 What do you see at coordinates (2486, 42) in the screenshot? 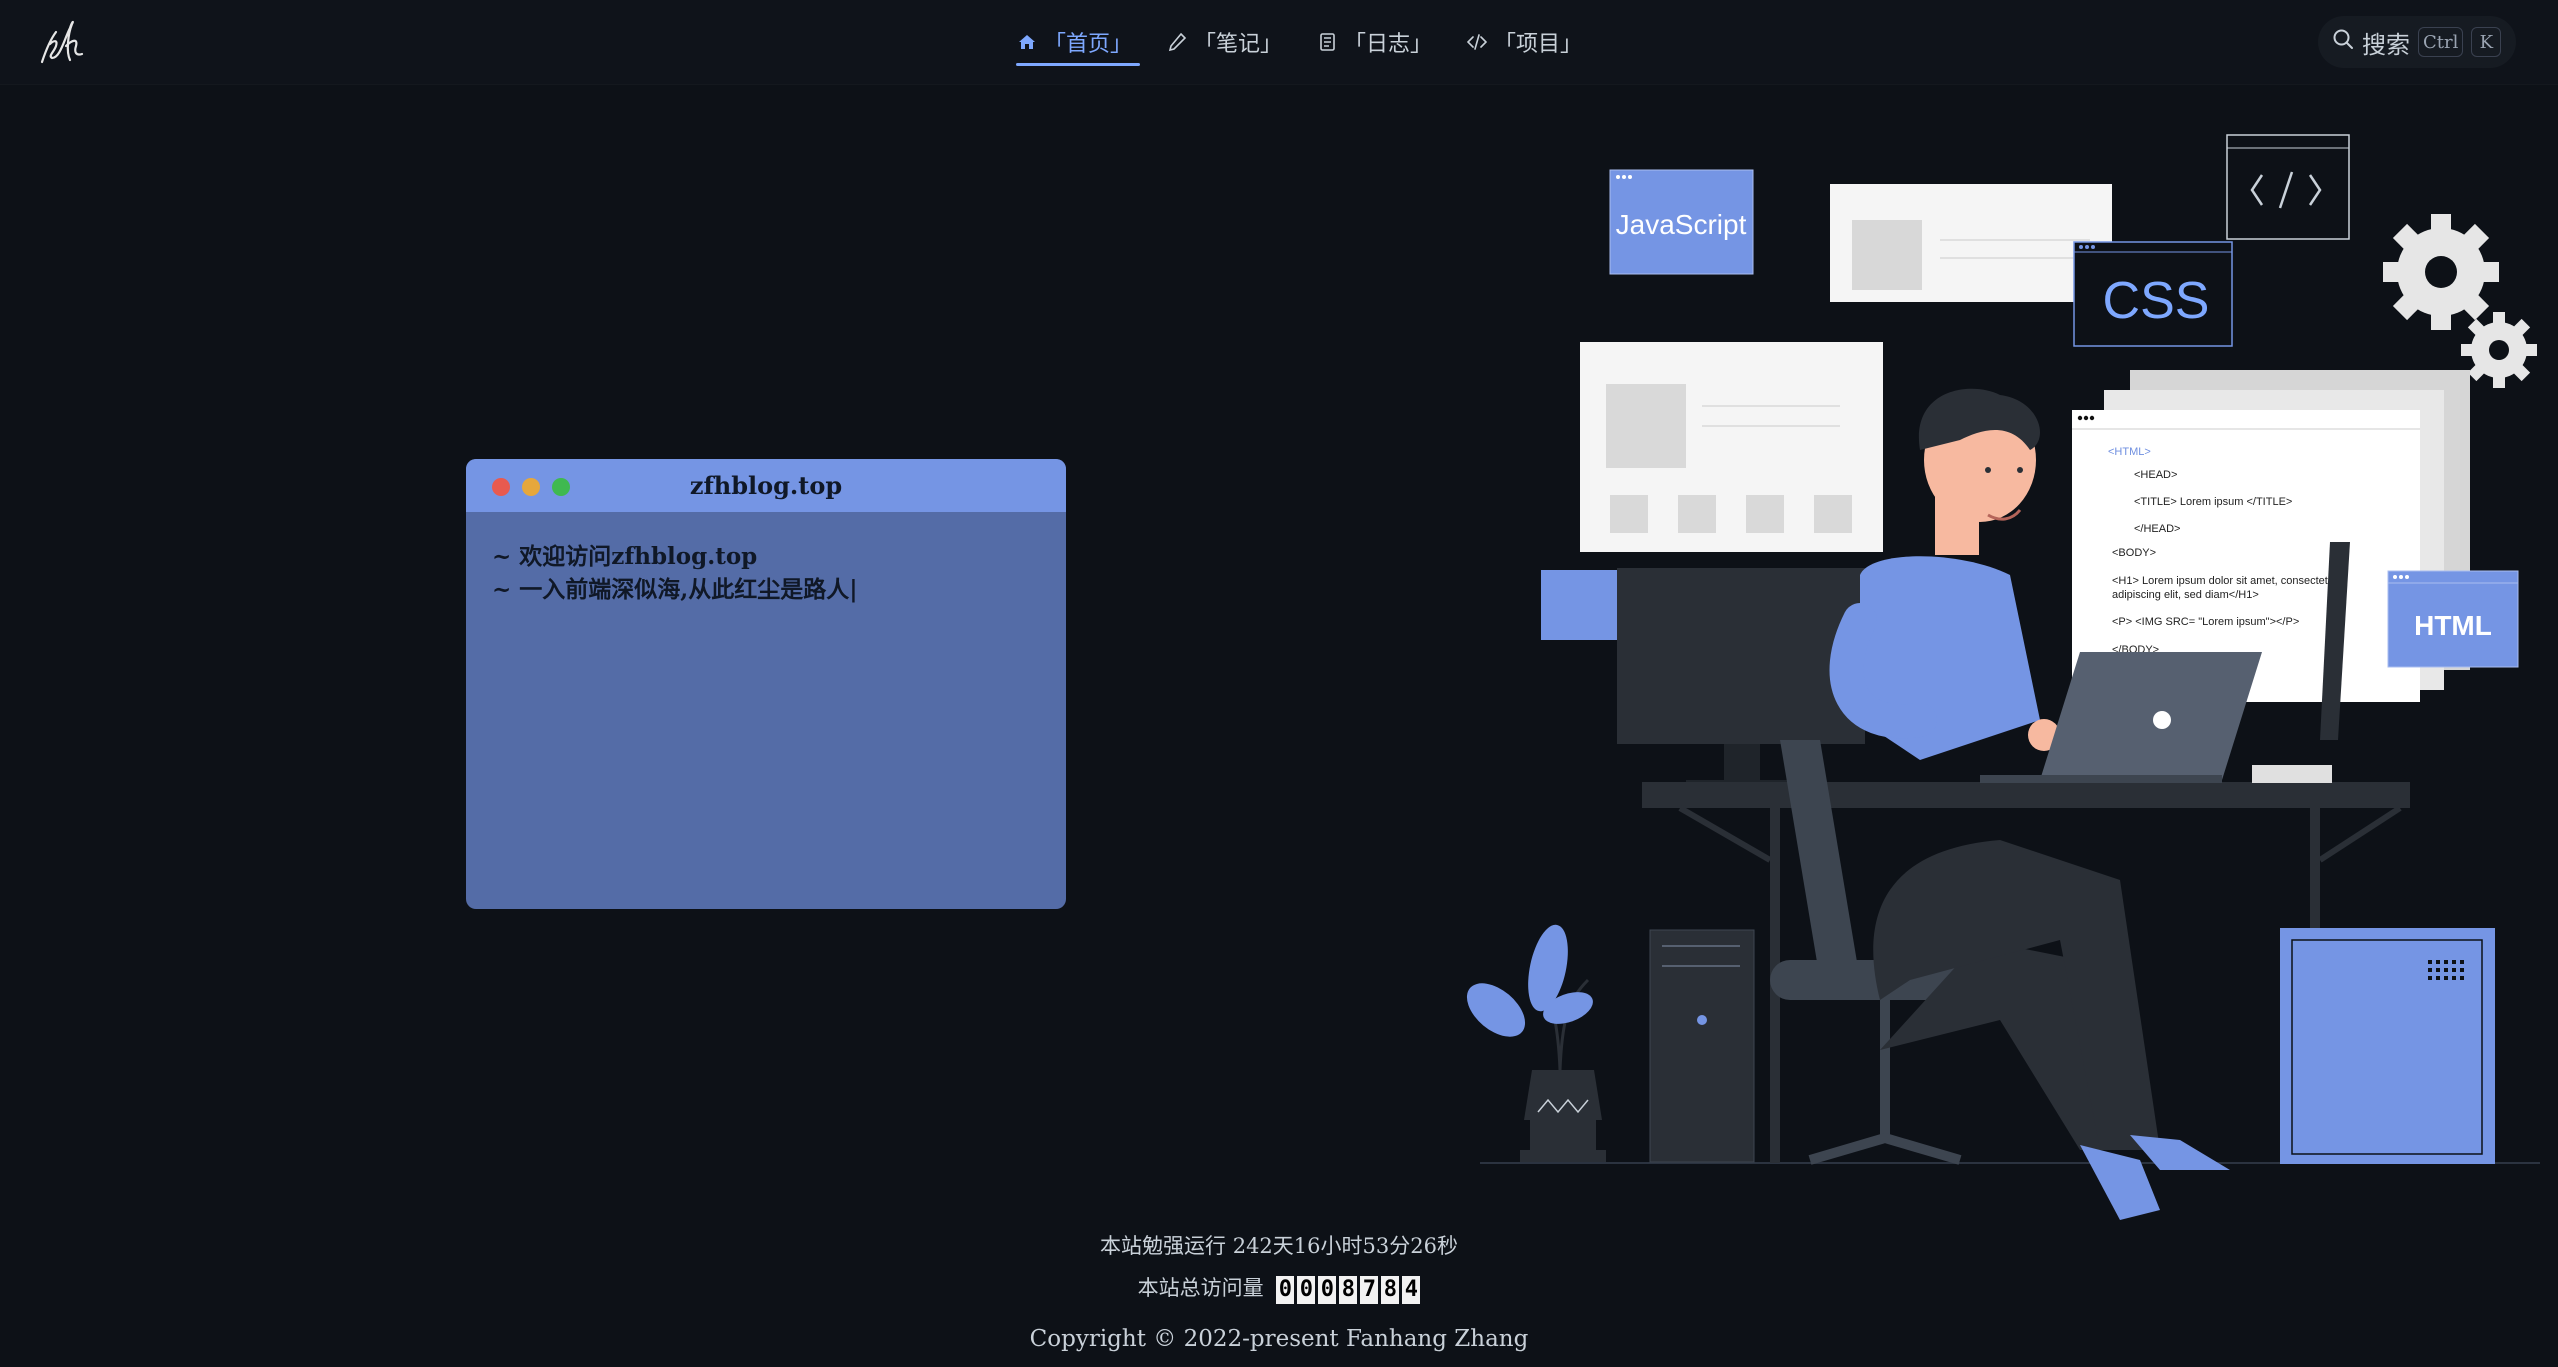
I see `shortcut-key-k: K` at bounding box center [2486, 42].